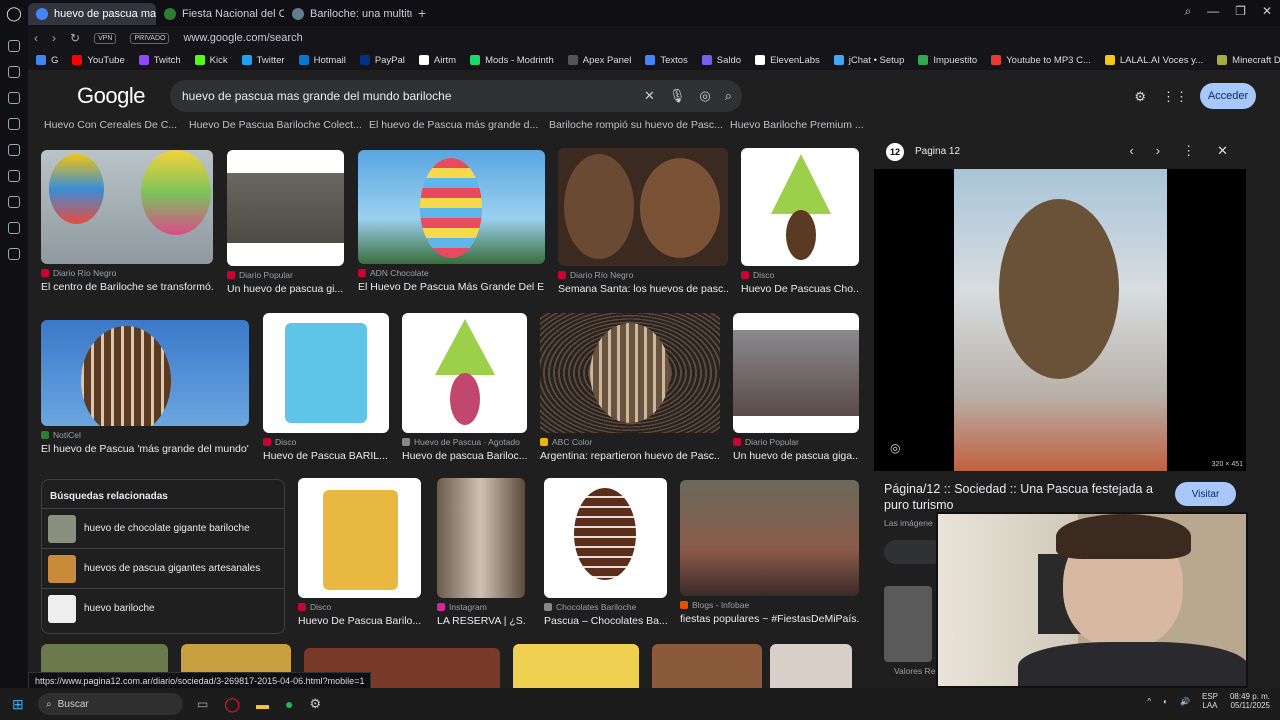 This screenshot has height=720, width=1280. Describe the element at coordinates (1210, 701) in the screenshot. I see `language-indicator: ESP LAA` at that location.